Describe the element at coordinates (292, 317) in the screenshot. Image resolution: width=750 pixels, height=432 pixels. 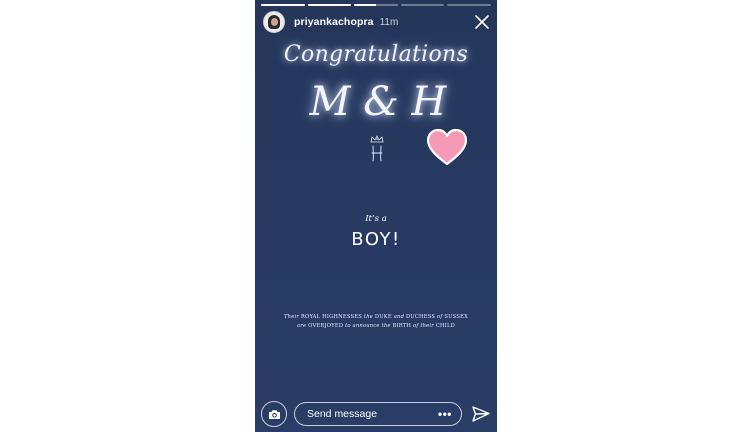
I see `announce-word: Their` at that location.